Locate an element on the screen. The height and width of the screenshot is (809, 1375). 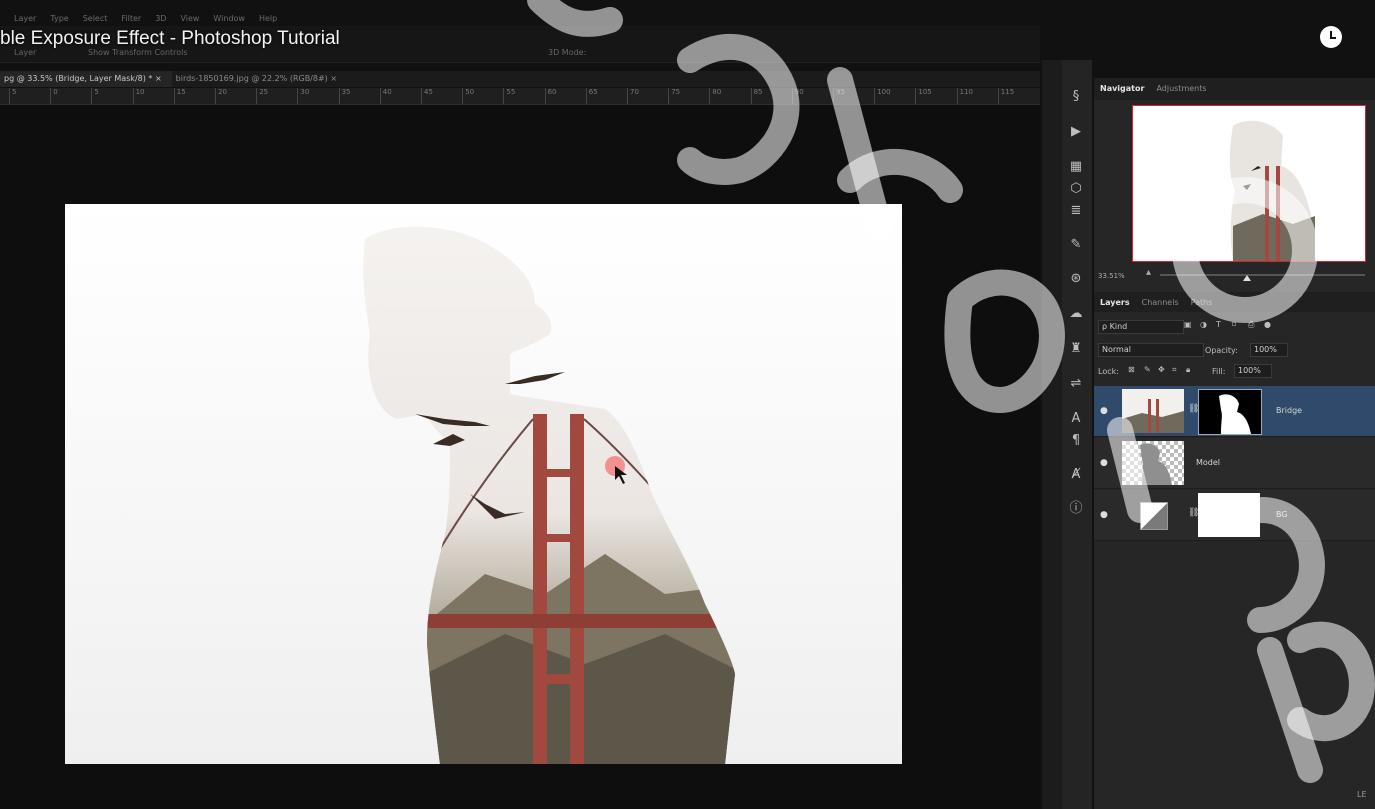
ruler-tick-label: 110 is located at coordinates (964, 96).